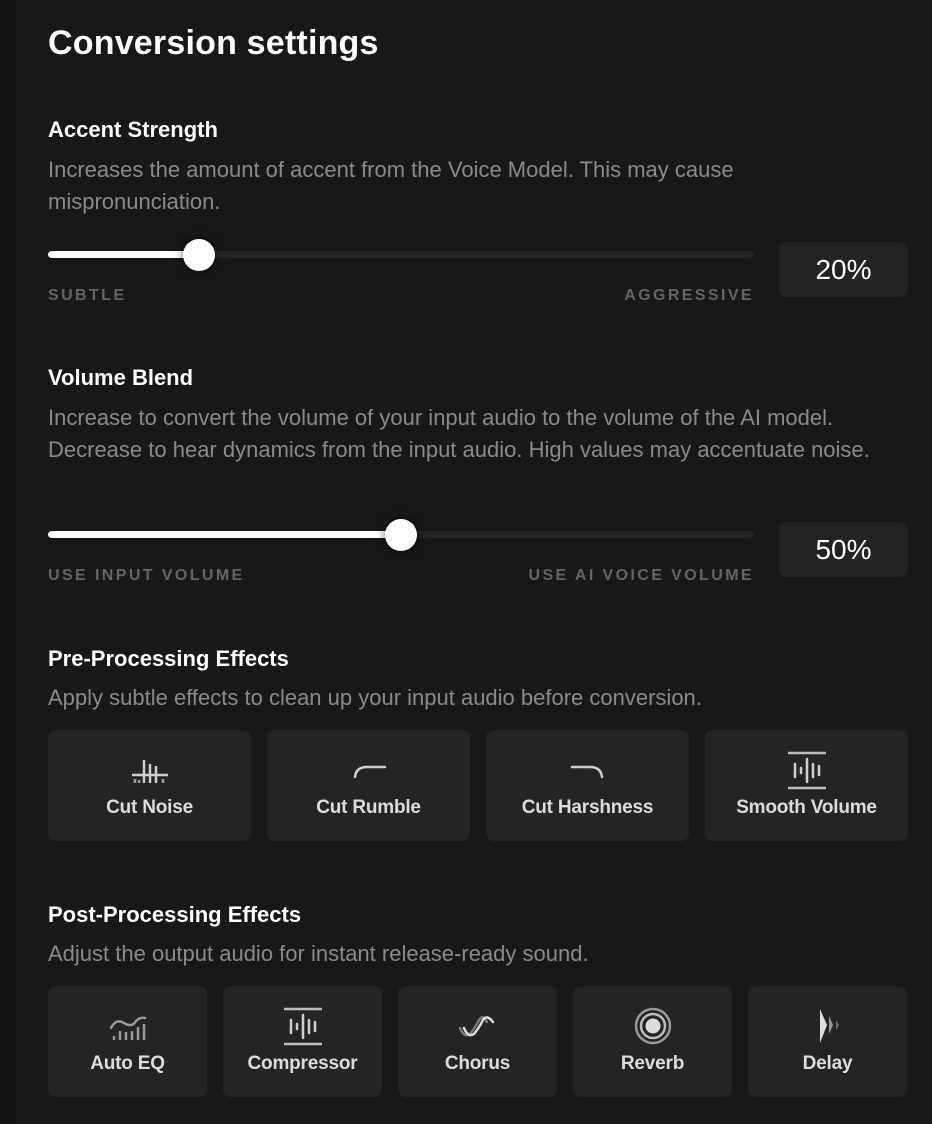 The height and width of the screenshot is (1124, 932). Describe the element at coordinates (827, 1063) in the screenshot. I see `effect-label: Delay` at that location.